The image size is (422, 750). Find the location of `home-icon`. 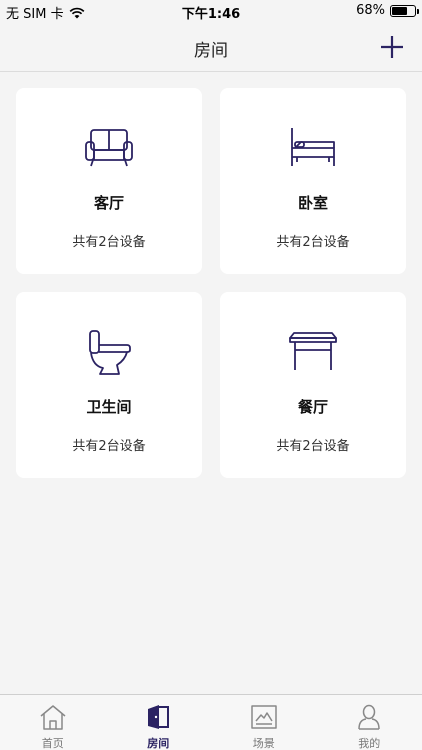

home-icon is located at coordinates (53, 717).